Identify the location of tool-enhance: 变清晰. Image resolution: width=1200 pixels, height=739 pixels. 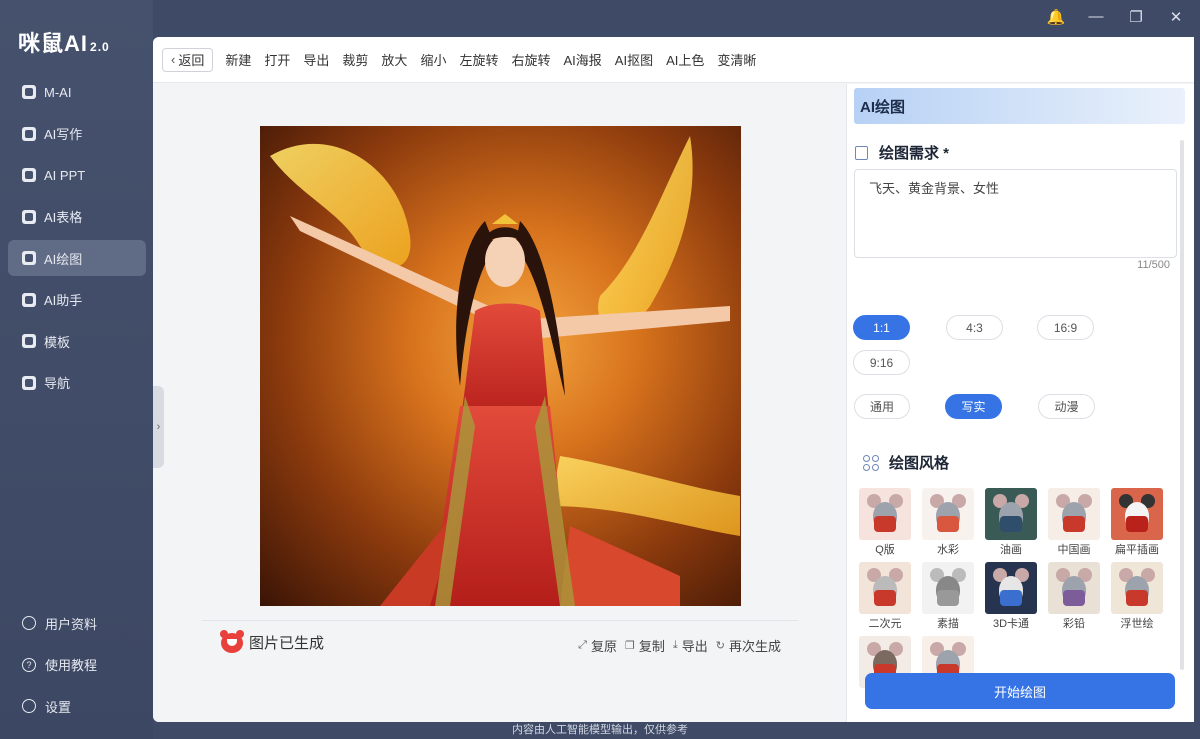
(736, 59).